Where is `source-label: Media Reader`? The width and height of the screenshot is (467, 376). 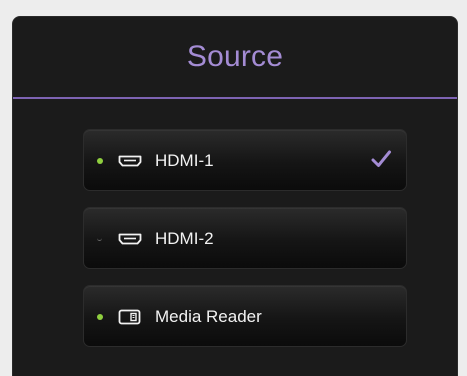
source-label: Media Reader is located at coordinates (208, 316).